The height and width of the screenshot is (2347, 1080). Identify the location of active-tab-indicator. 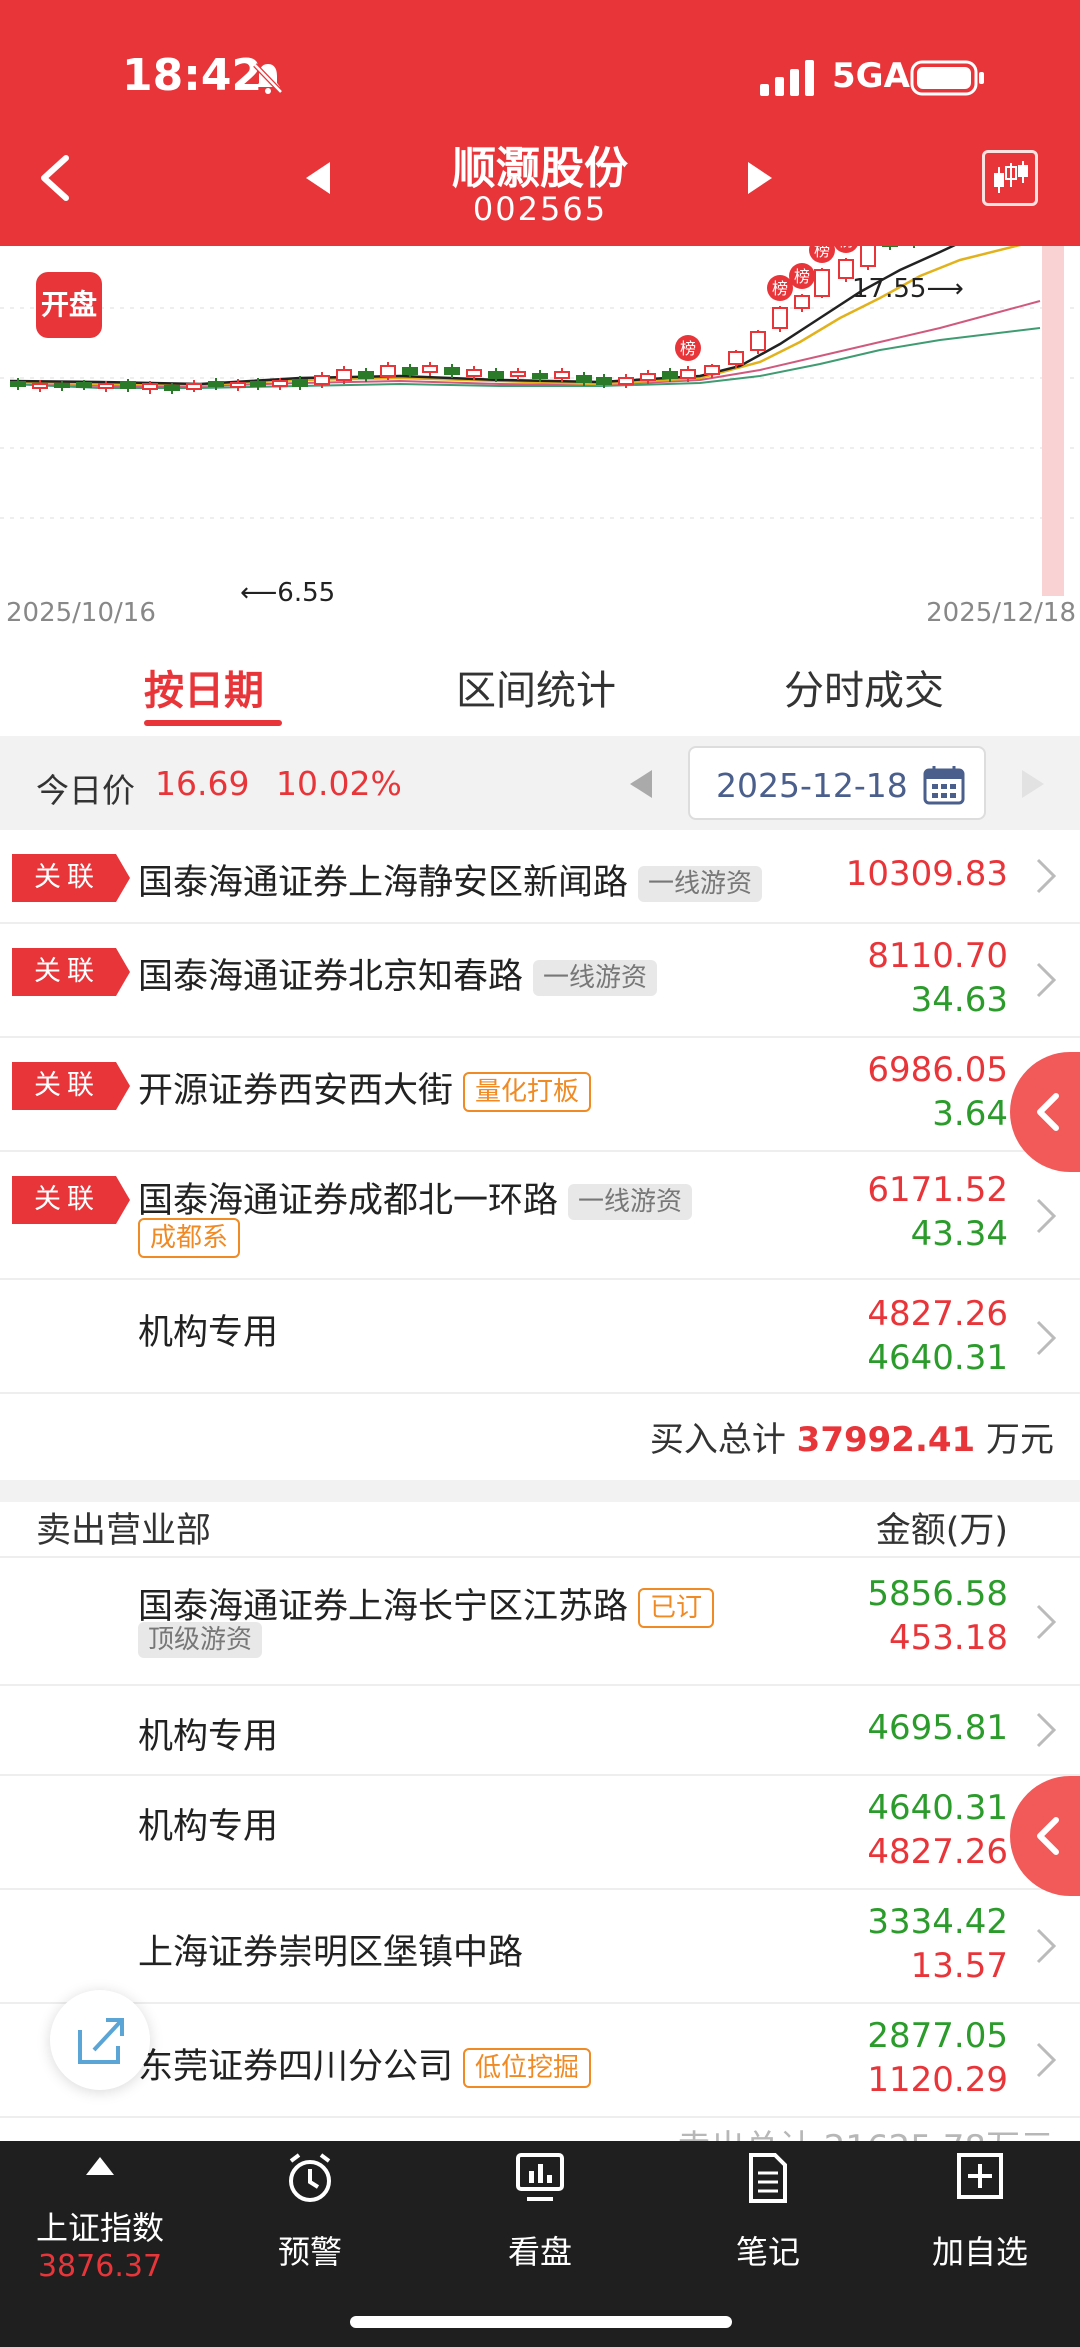
(213, 723).